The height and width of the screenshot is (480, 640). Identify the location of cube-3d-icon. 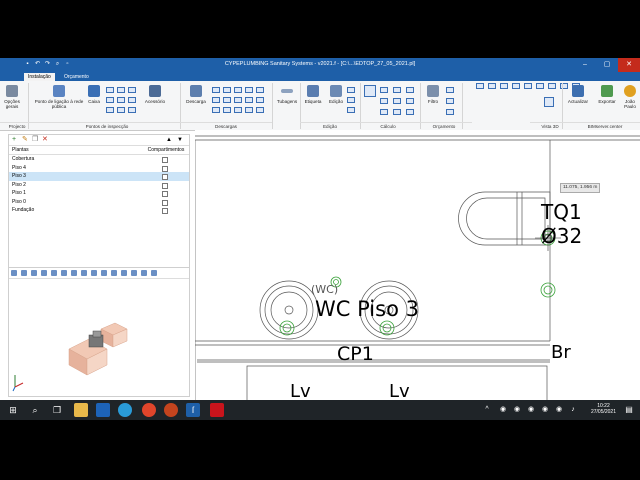
(549, 102).